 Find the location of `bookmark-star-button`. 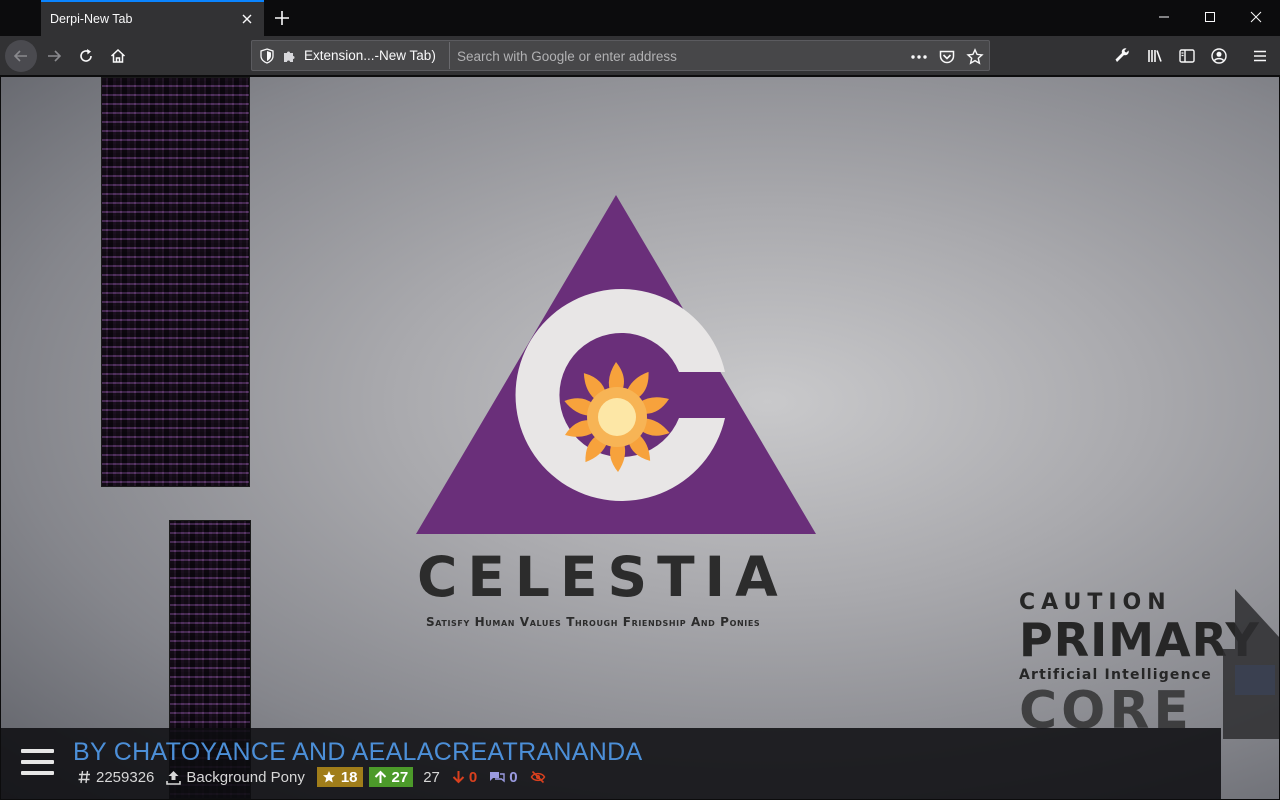

bookmark-star-button is located at coordinates (975, 57).